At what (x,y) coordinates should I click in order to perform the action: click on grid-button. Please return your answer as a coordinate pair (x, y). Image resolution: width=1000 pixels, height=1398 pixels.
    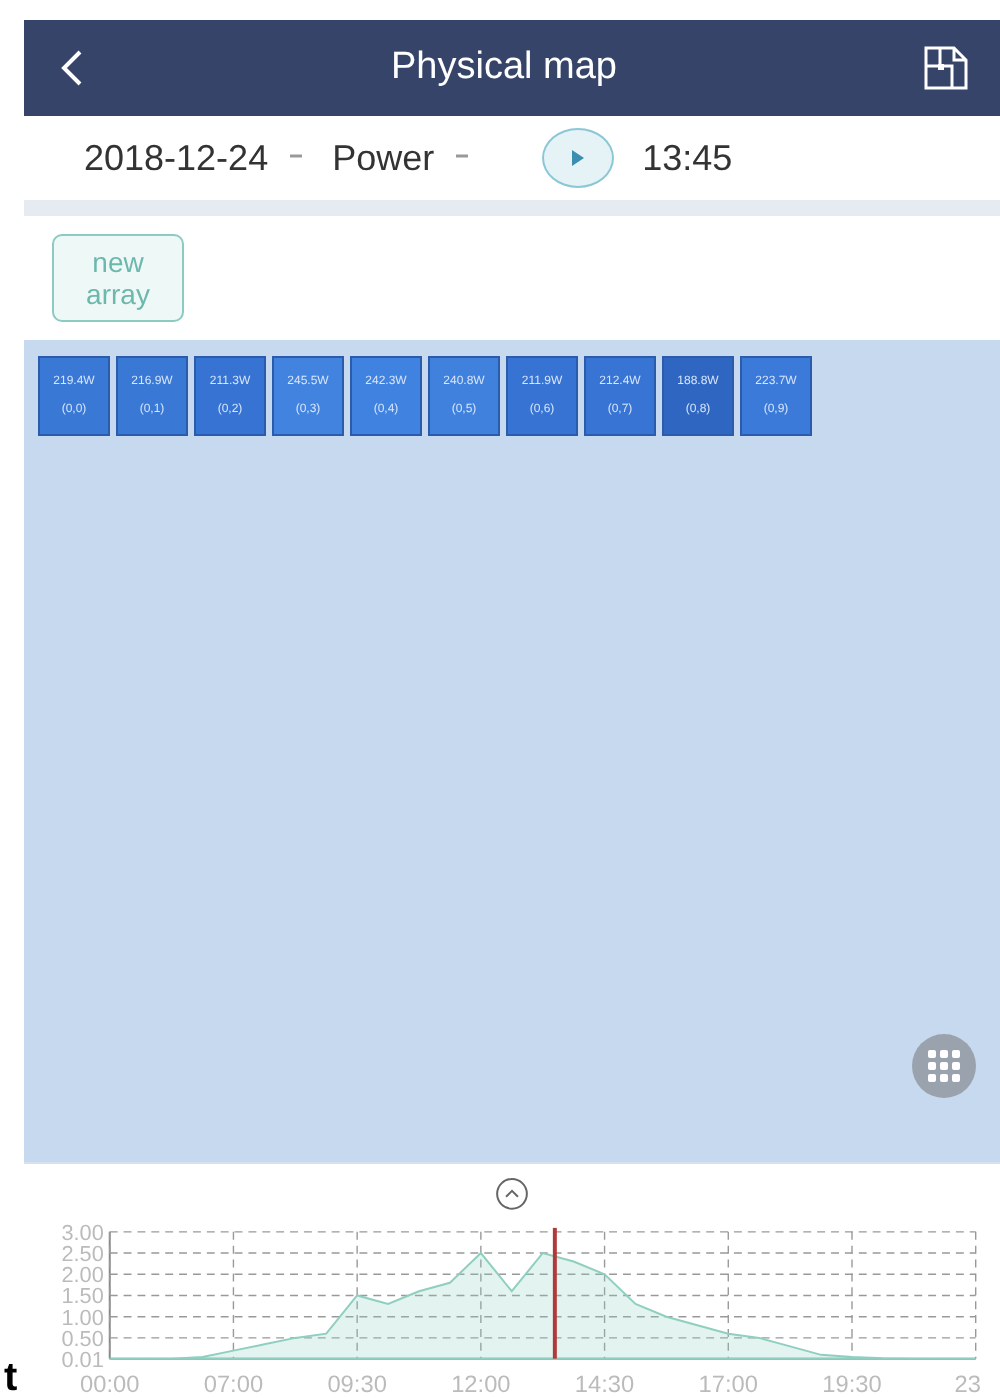
    Looking at the image, I should click on (944, 1066).